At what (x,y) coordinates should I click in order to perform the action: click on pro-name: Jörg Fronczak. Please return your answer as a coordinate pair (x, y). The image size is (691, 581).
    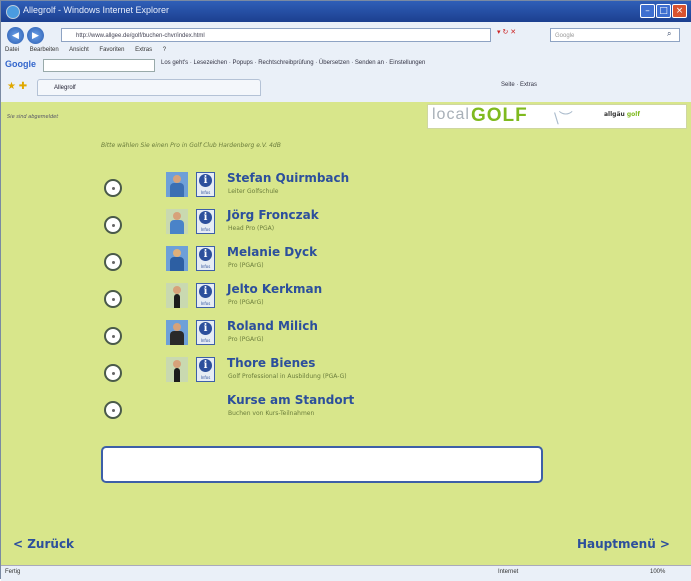
    Looking at the image, I should click on (273, 215).